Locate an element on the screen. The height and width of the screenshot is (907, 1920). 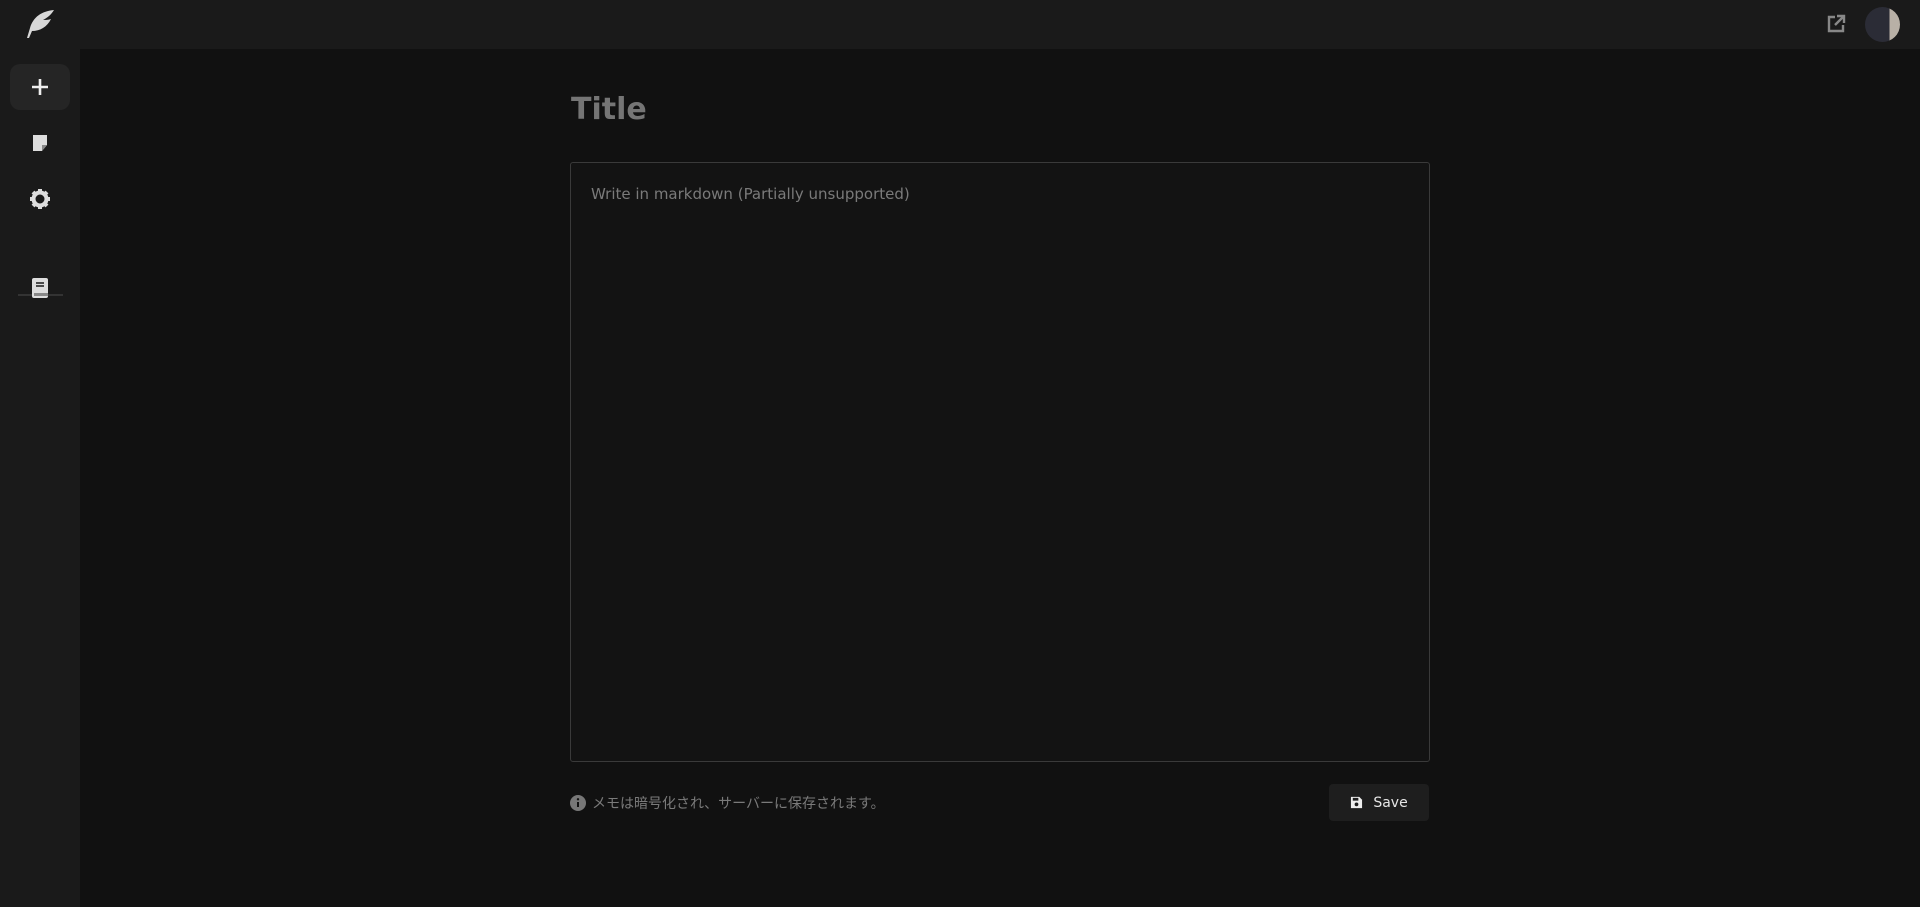
new-note-button is located at coordinates (40, 87).